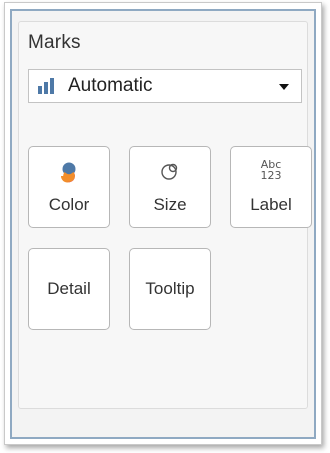 The height and width of the screenshot is (453, 330). Describe the element at coordinates (284, 87) in the screenshot. I see `chevron-down-icon` at that location.